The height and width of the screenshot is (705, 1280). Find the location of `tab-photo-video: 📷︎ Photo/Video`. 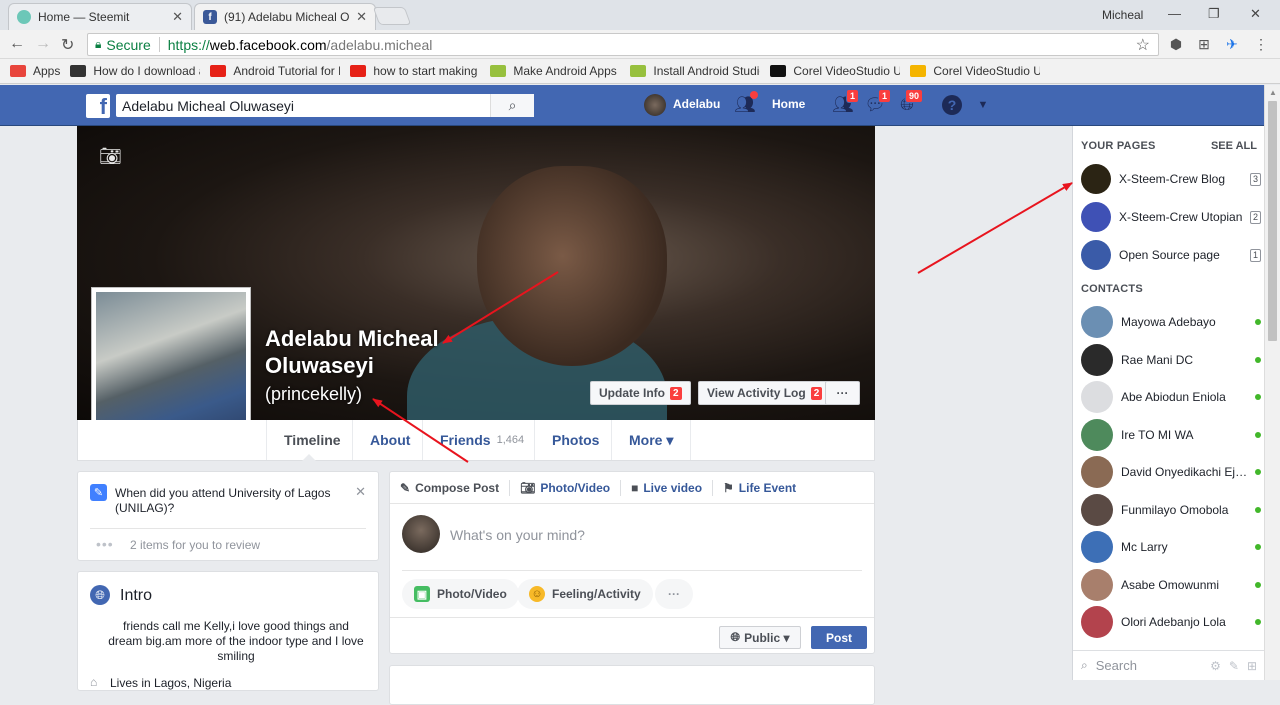

tab-photo-video: 📷︎ Photo/Video is located at coordinates (566, 487).